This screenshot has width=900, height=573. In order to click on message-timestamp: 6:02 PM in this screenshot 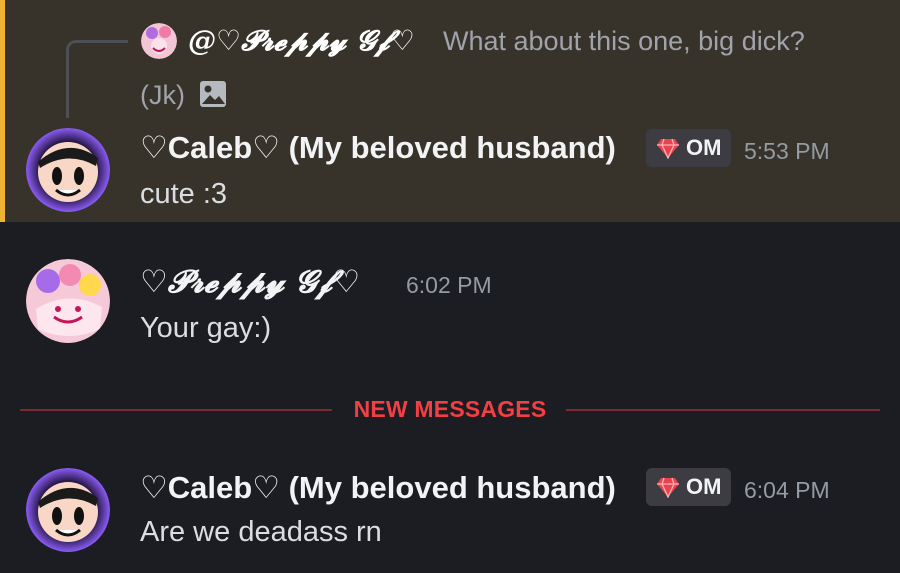, I will do `click(449, 285)`.